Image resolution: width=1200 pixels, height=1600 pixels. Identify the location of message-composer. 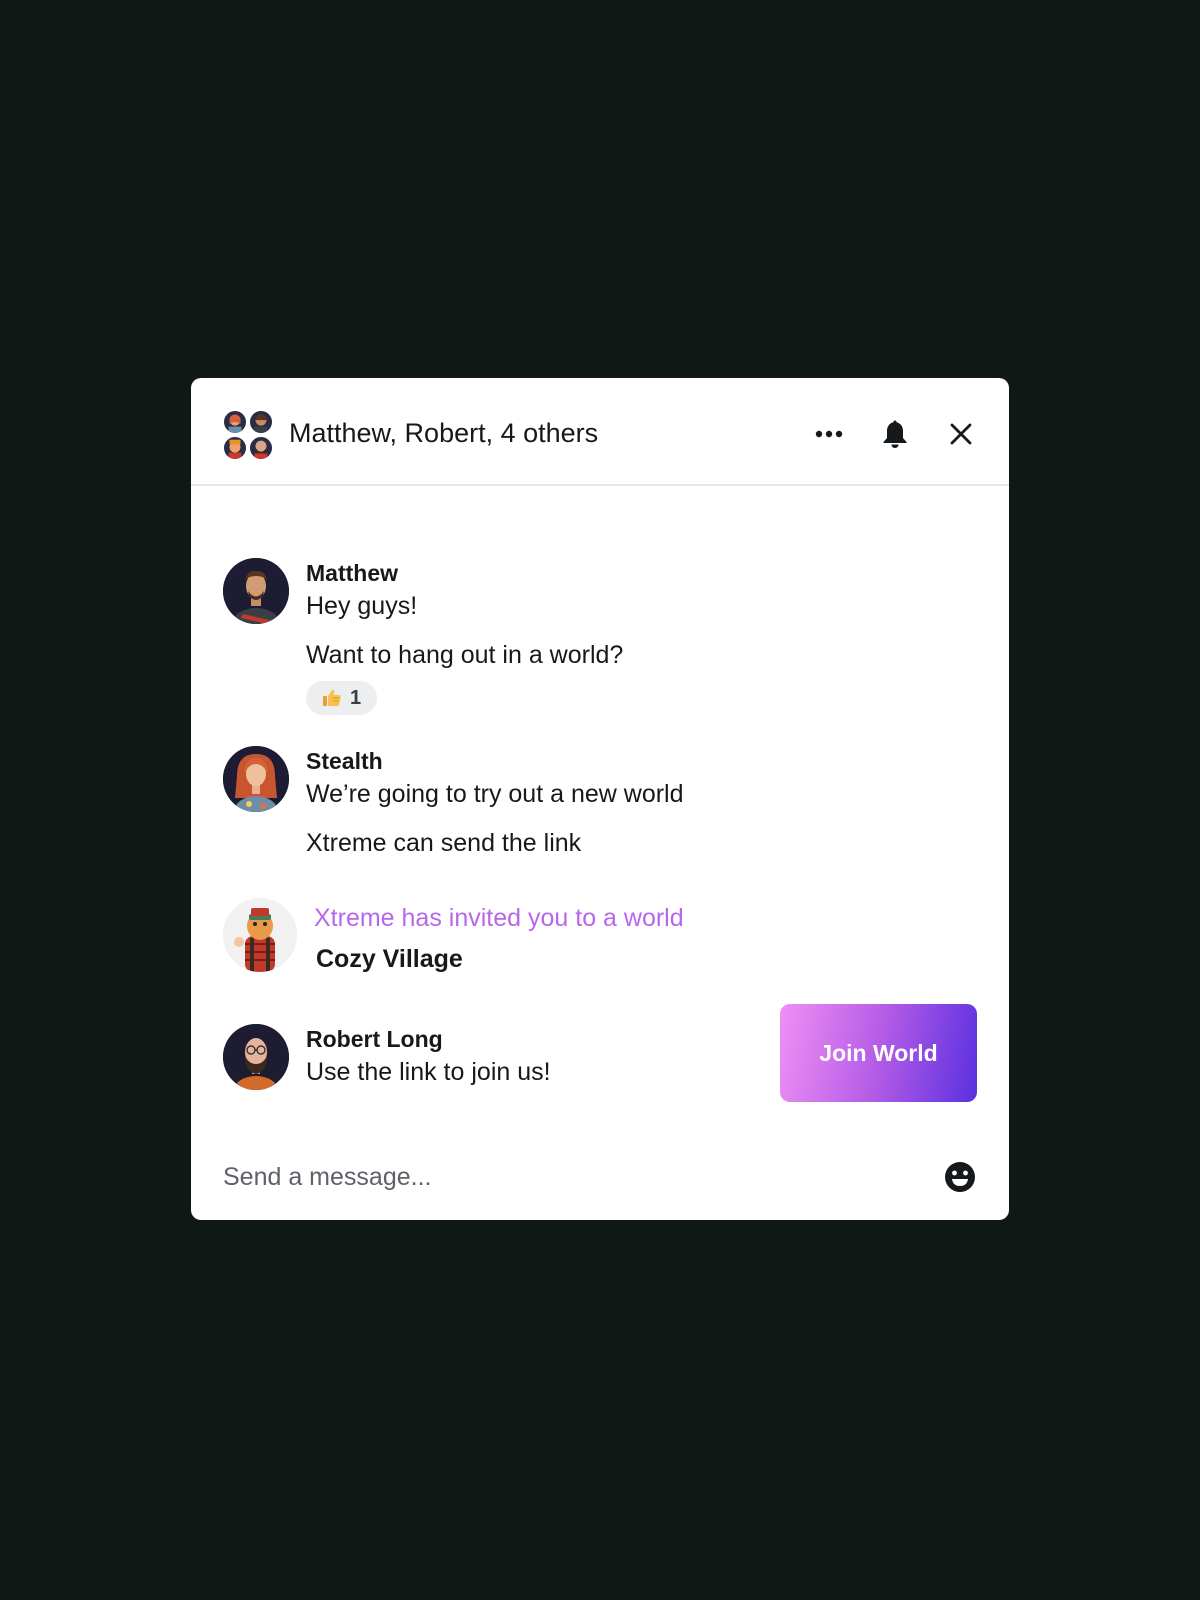
(600, 1179).